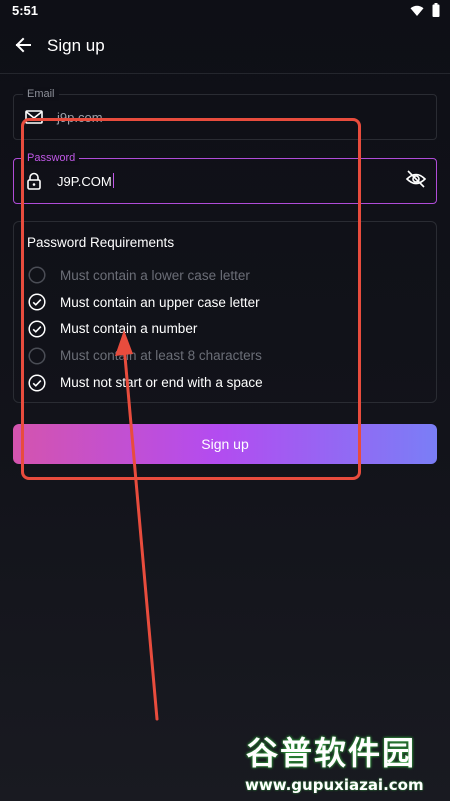 This screenshot has width=450, height=801. What do you see at coordinates (334, 785) in the screenshot?
I see `watermark-url: www.gupuxiazai.com` at bounding box center [334, 785].